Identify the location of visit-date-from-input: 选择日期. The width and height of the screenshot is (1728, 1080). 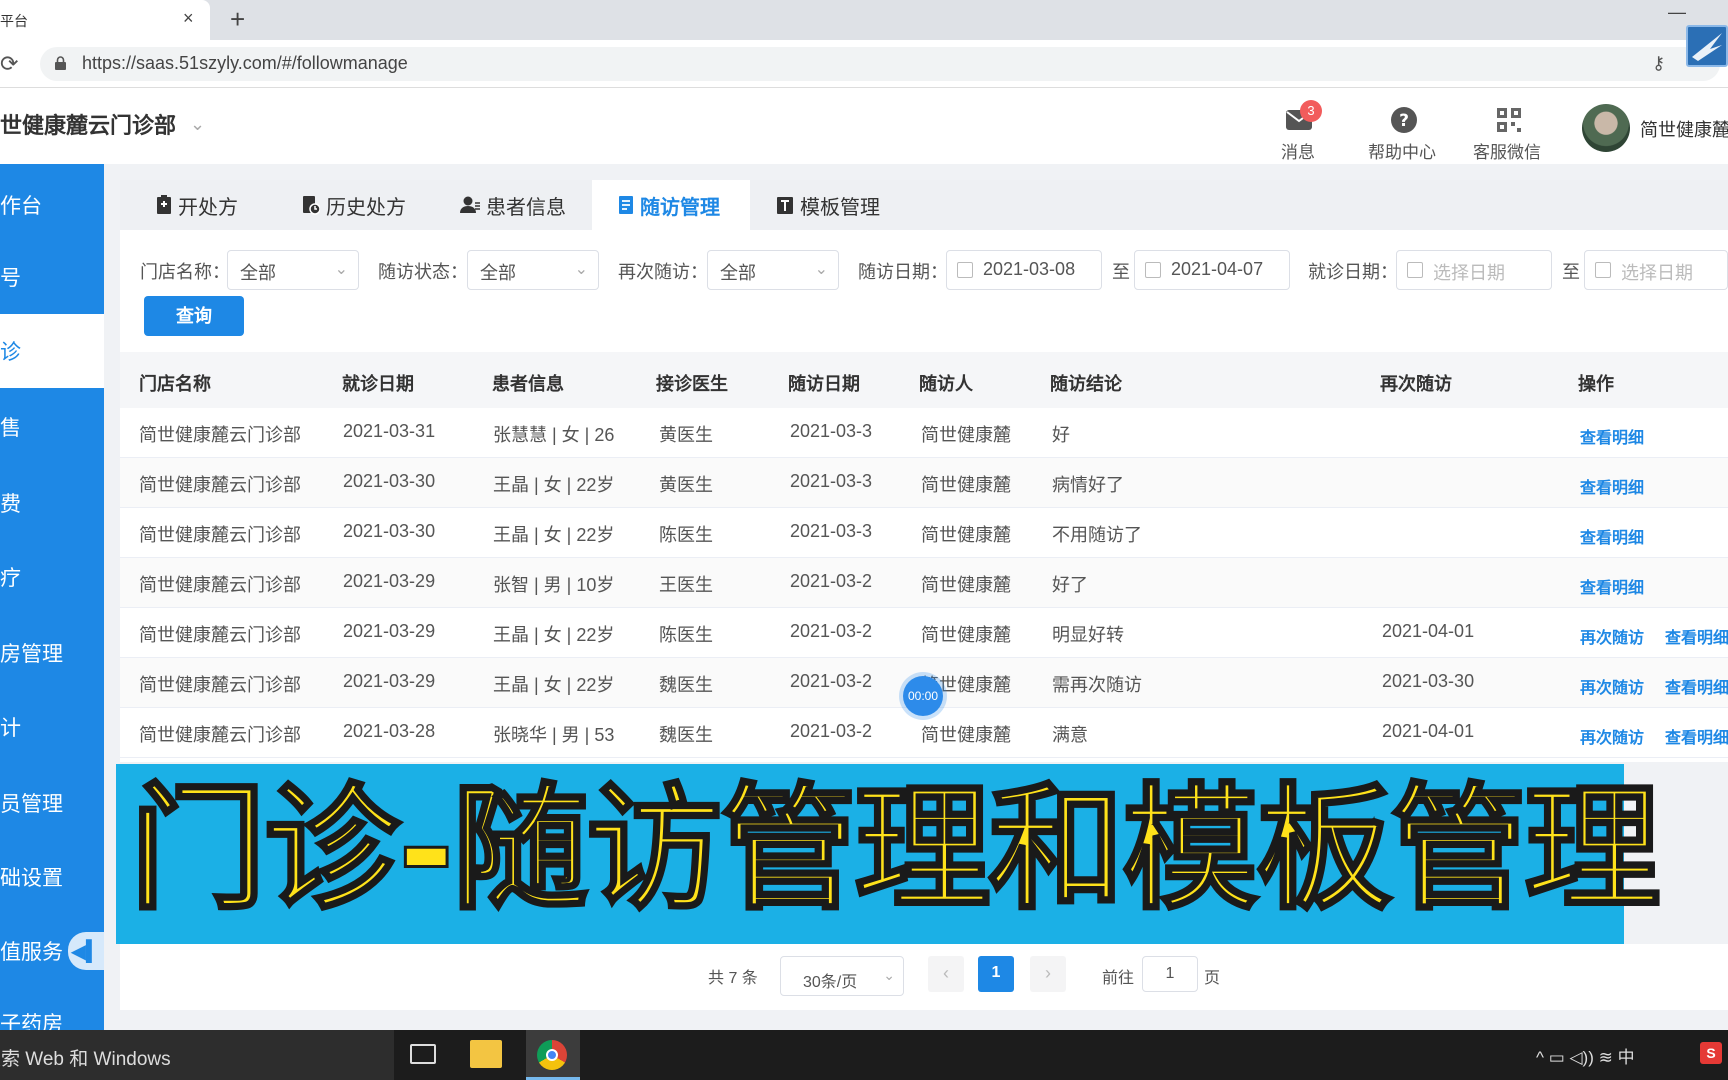
(1474, 270).